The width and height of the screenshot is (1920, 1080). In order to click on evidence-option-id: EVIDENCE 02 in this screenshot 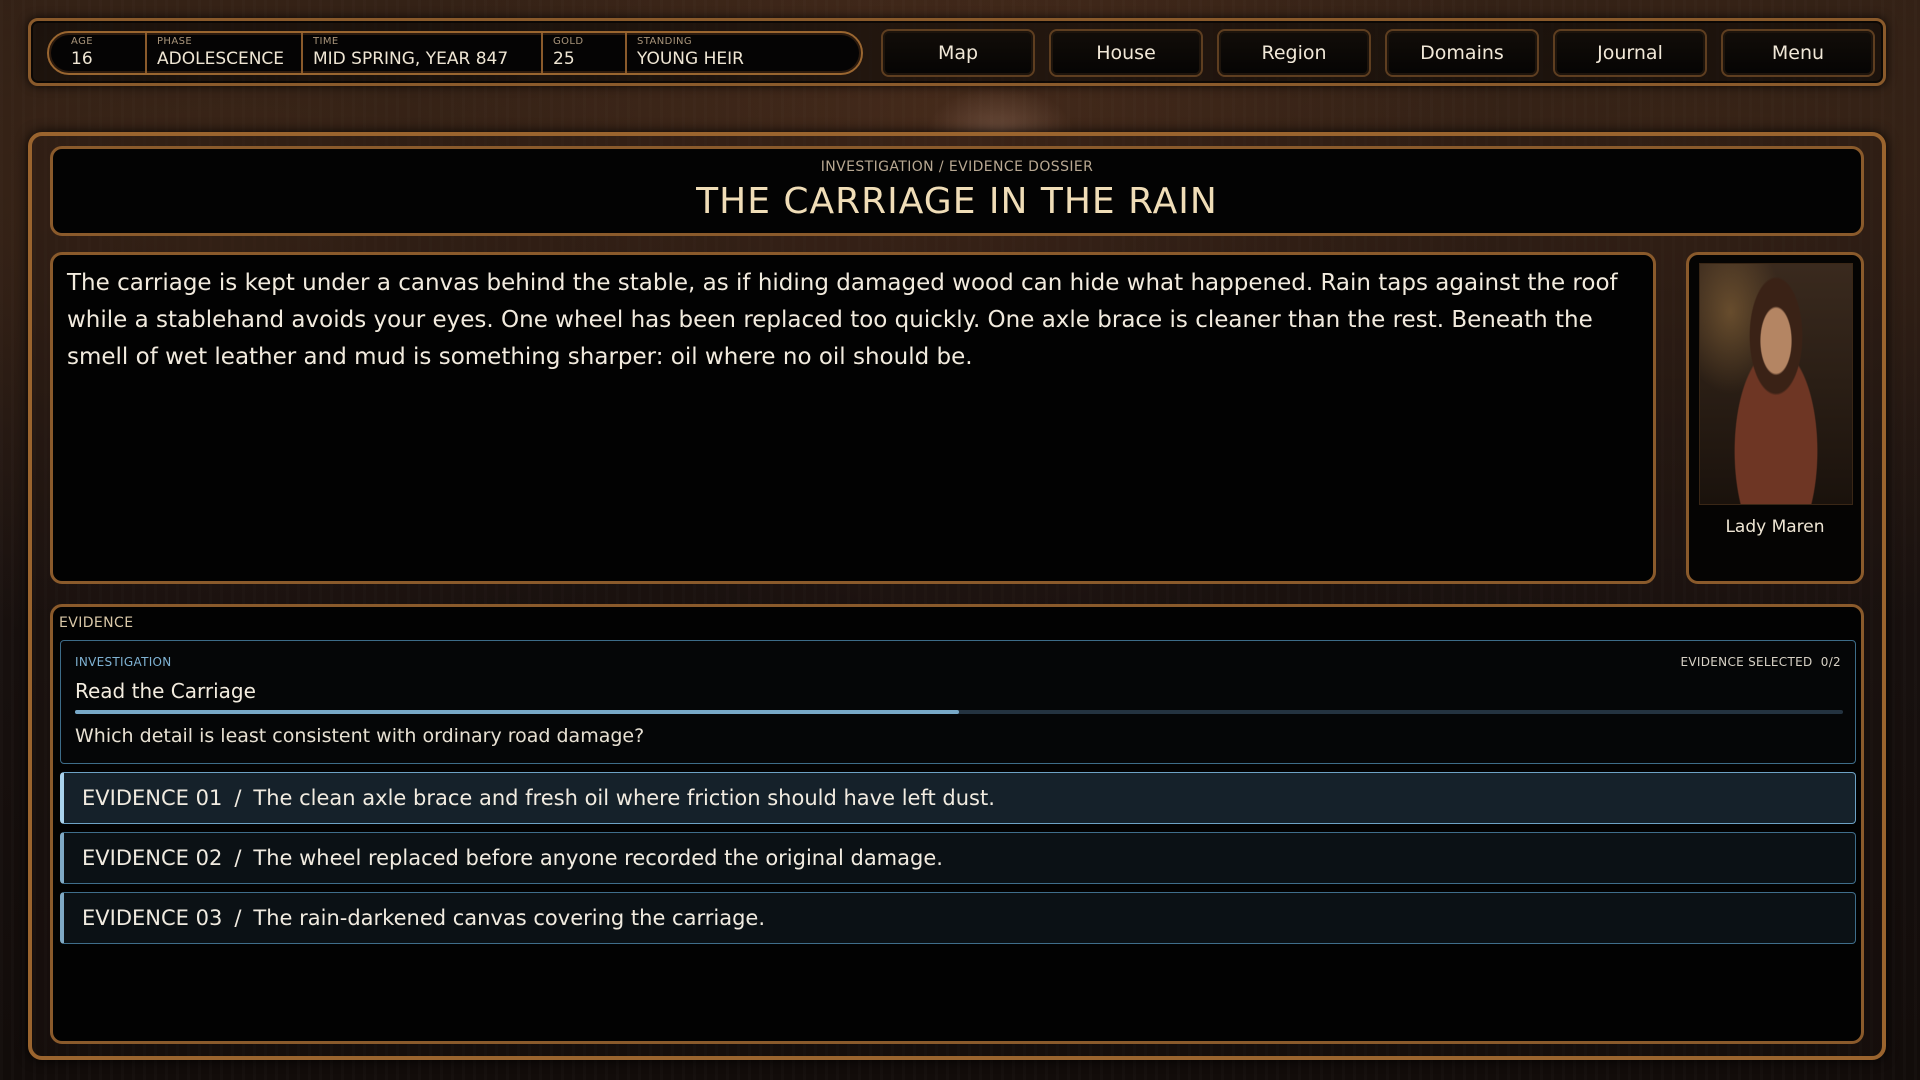, I will do `click(152, 858)`.